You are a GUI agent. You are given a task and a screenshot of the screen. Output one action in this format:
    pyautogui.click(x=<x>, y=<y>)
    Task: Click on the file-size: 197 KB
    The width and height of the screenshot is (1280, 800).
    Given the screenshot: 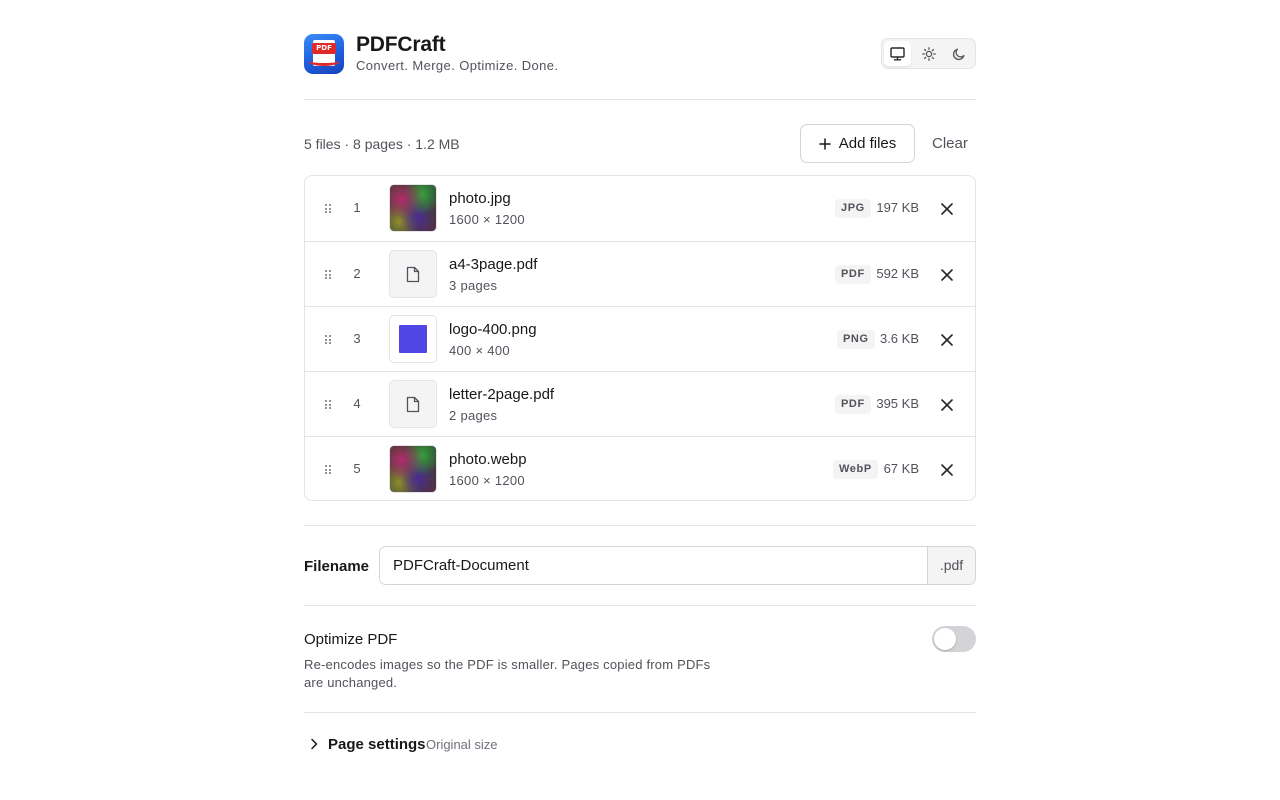 What is the action you would take?
    pyautogui.click(x=897, y=207)
    